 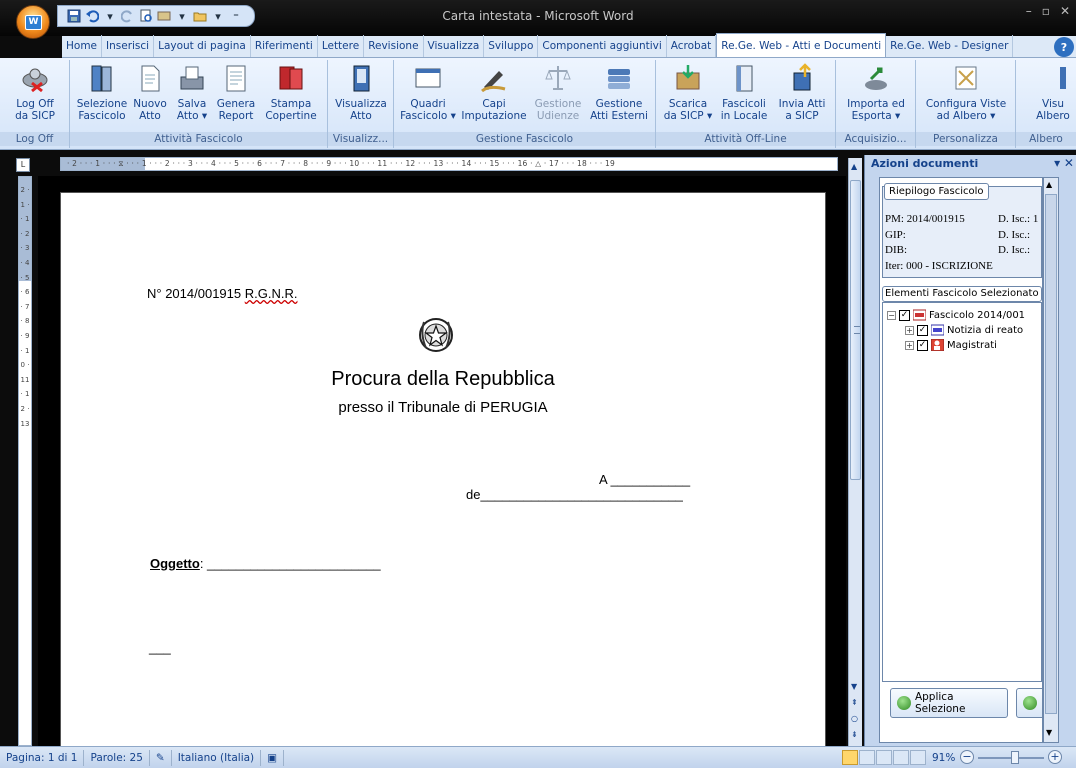 I want to click on applica-selezione-button: Applica Selezione, so click(x=949, y=703).